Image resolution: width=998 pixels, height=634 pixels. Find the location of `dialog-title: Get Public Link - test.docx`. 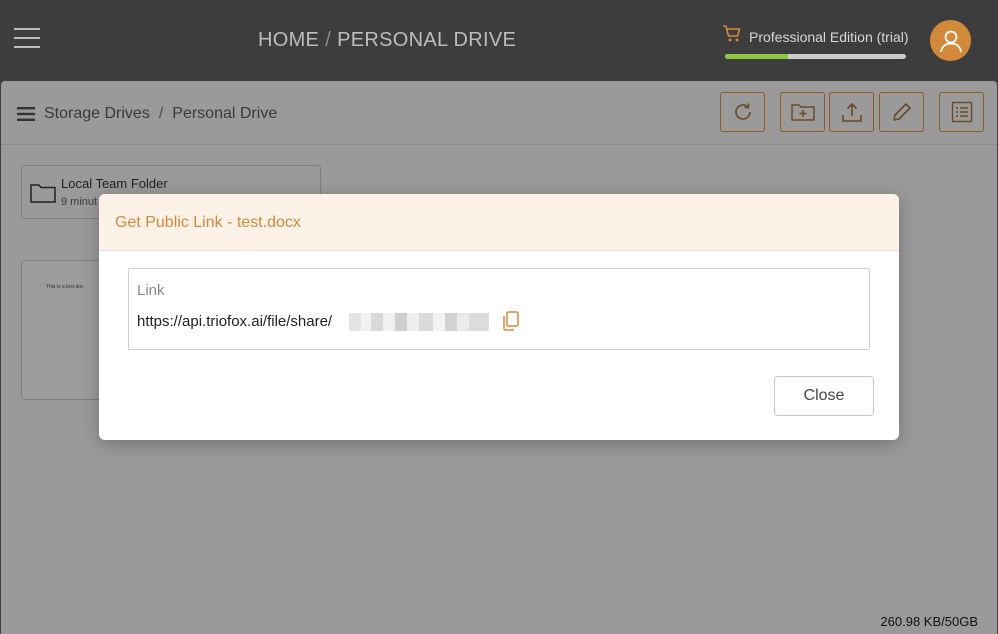

dialog-title: Get Public Link - test.docx is located at coordinates (208, 222).